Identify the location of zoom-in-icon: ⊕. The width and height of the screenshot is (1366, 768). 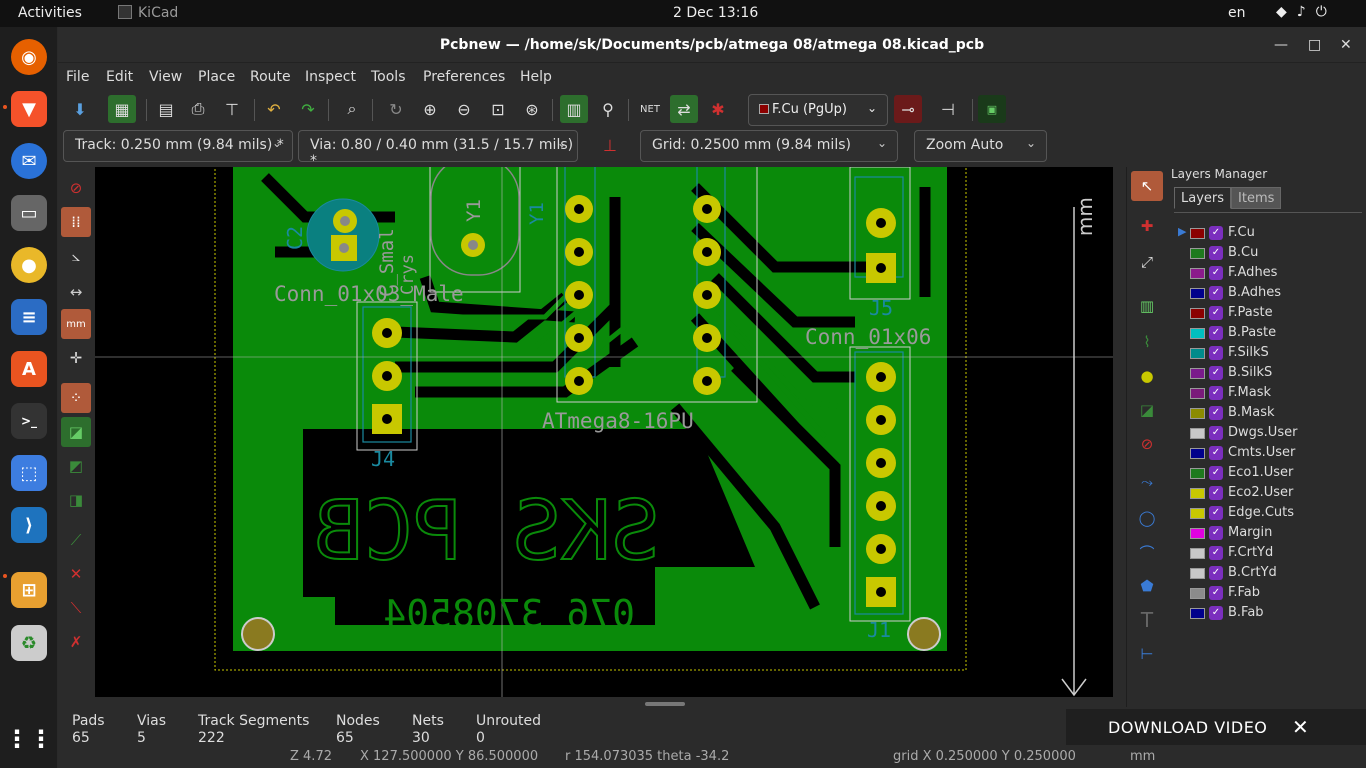
(430, 109).